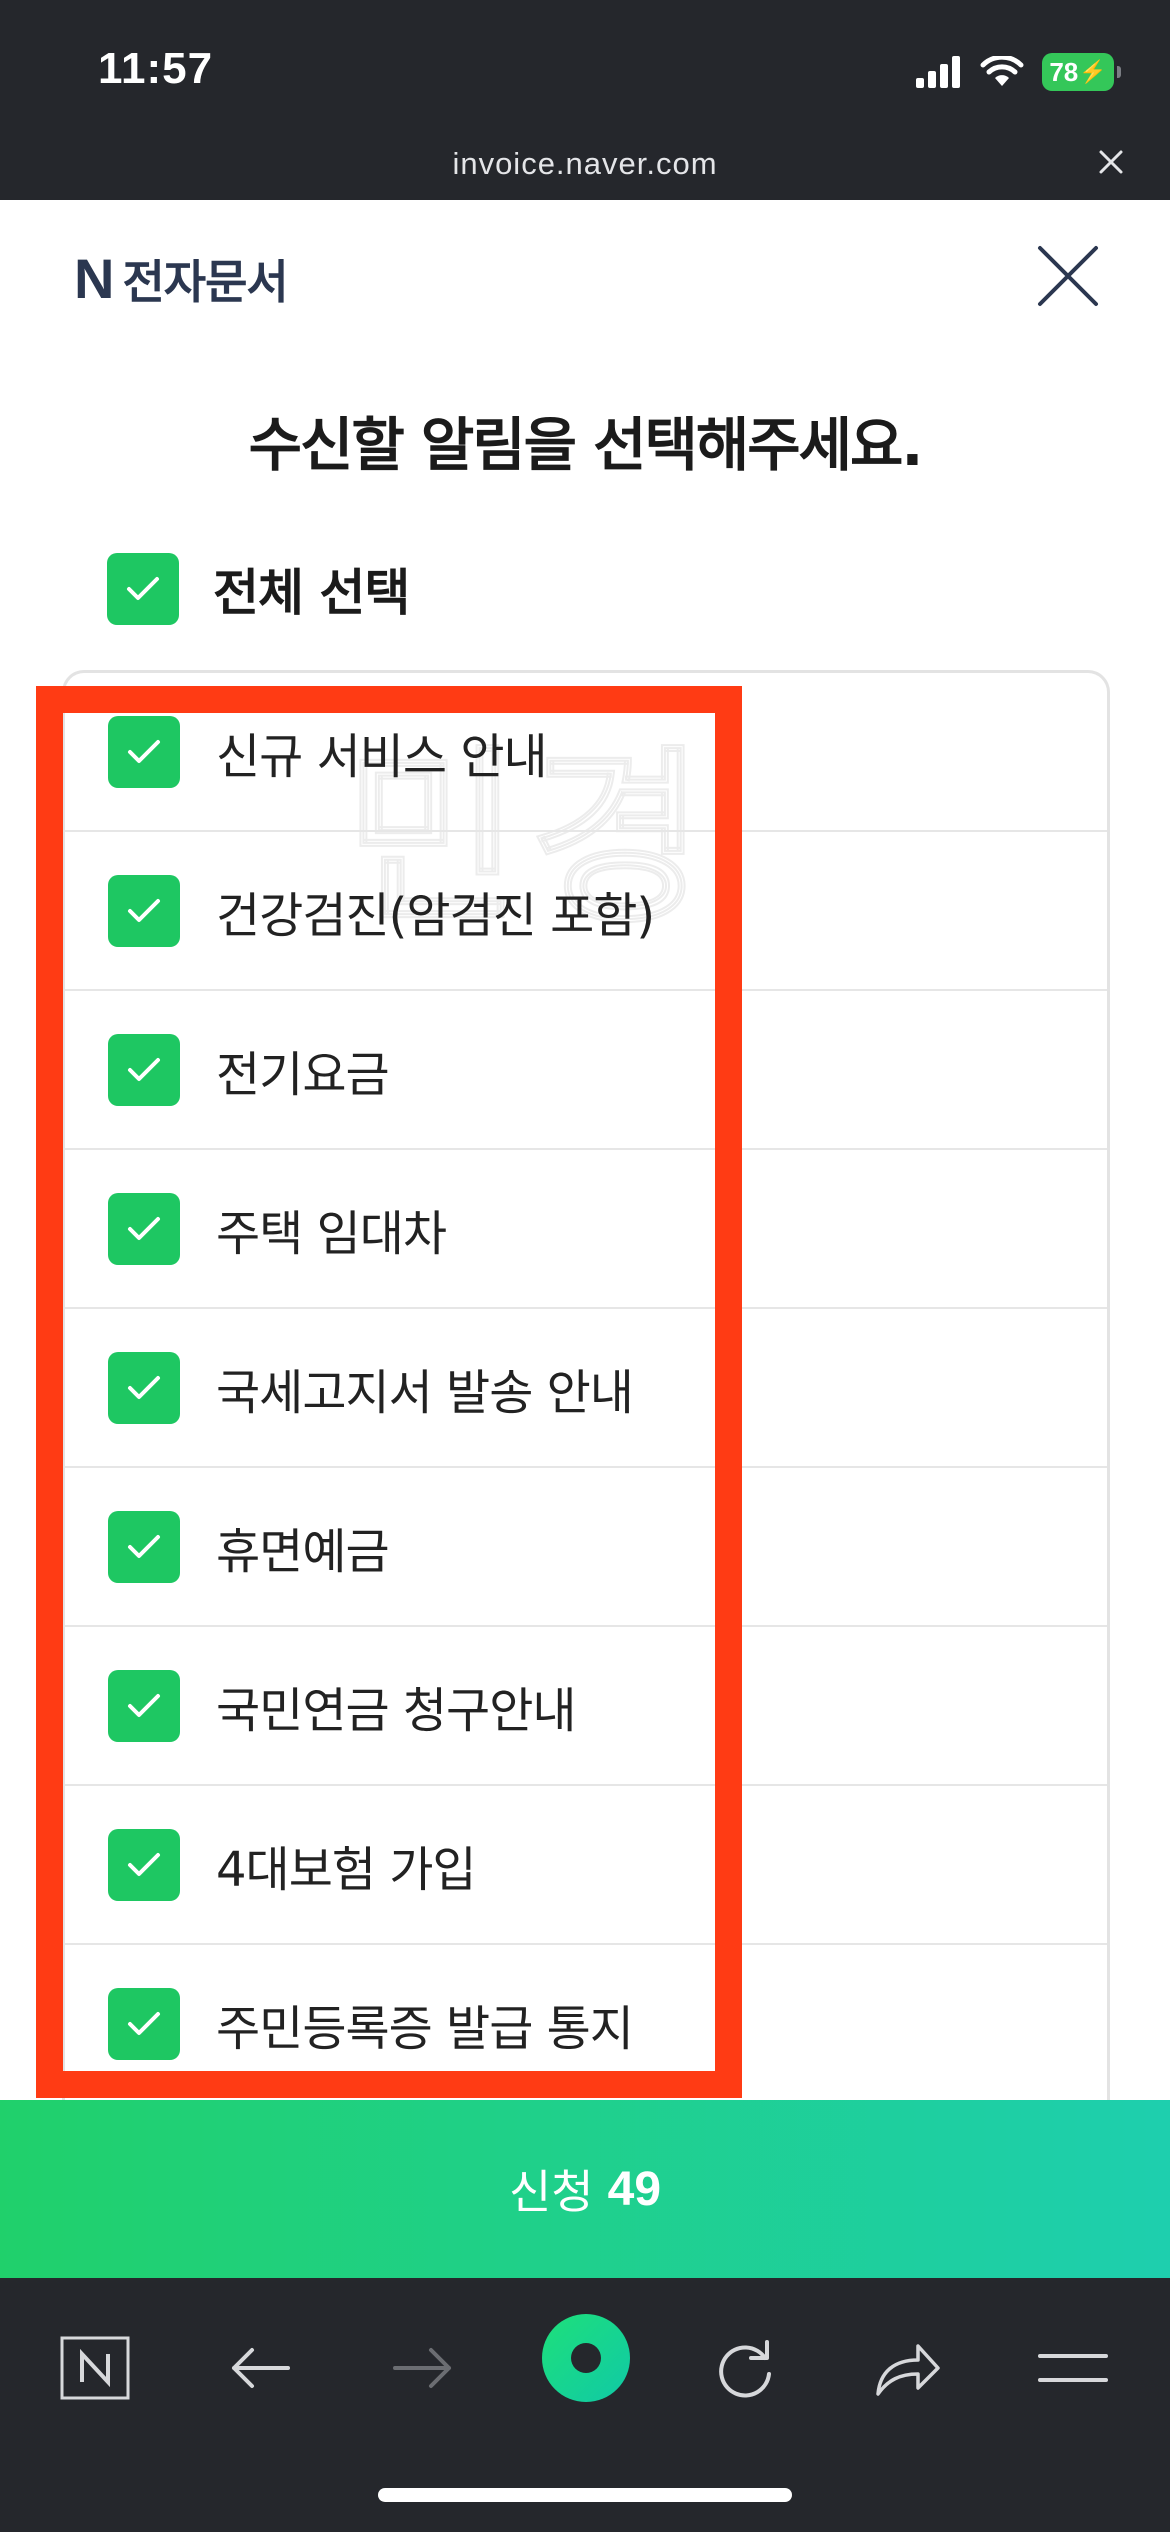 The image size is (1170, 2532). Describe the element at coordinates (303, 1074) in the screenshot. I see `item-label: 전기요금` at that location.